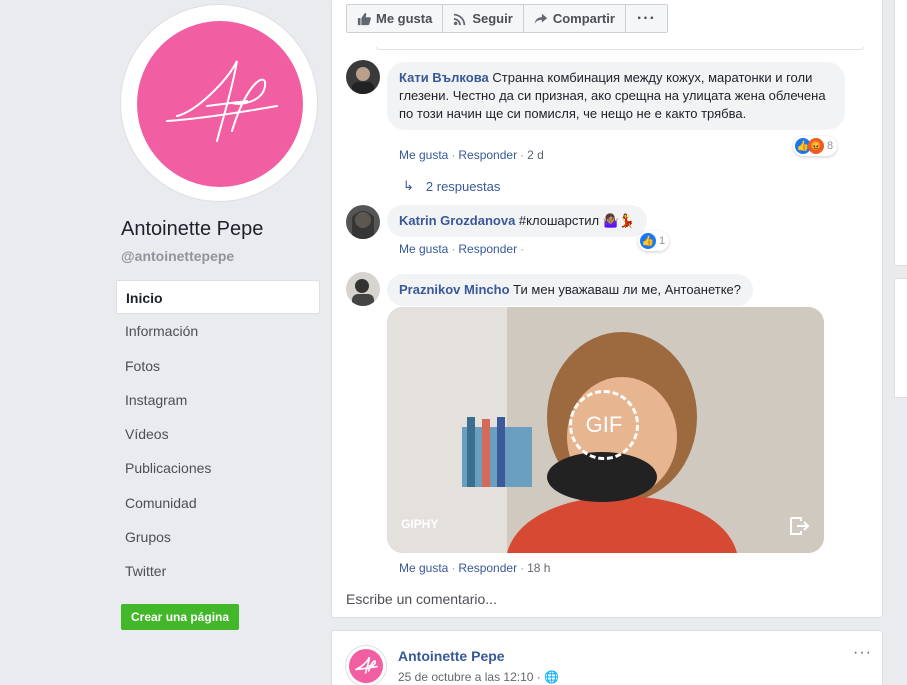 The image size is (907, 685). I want to click on gif-play-badge: GIF, so click(604, 425).